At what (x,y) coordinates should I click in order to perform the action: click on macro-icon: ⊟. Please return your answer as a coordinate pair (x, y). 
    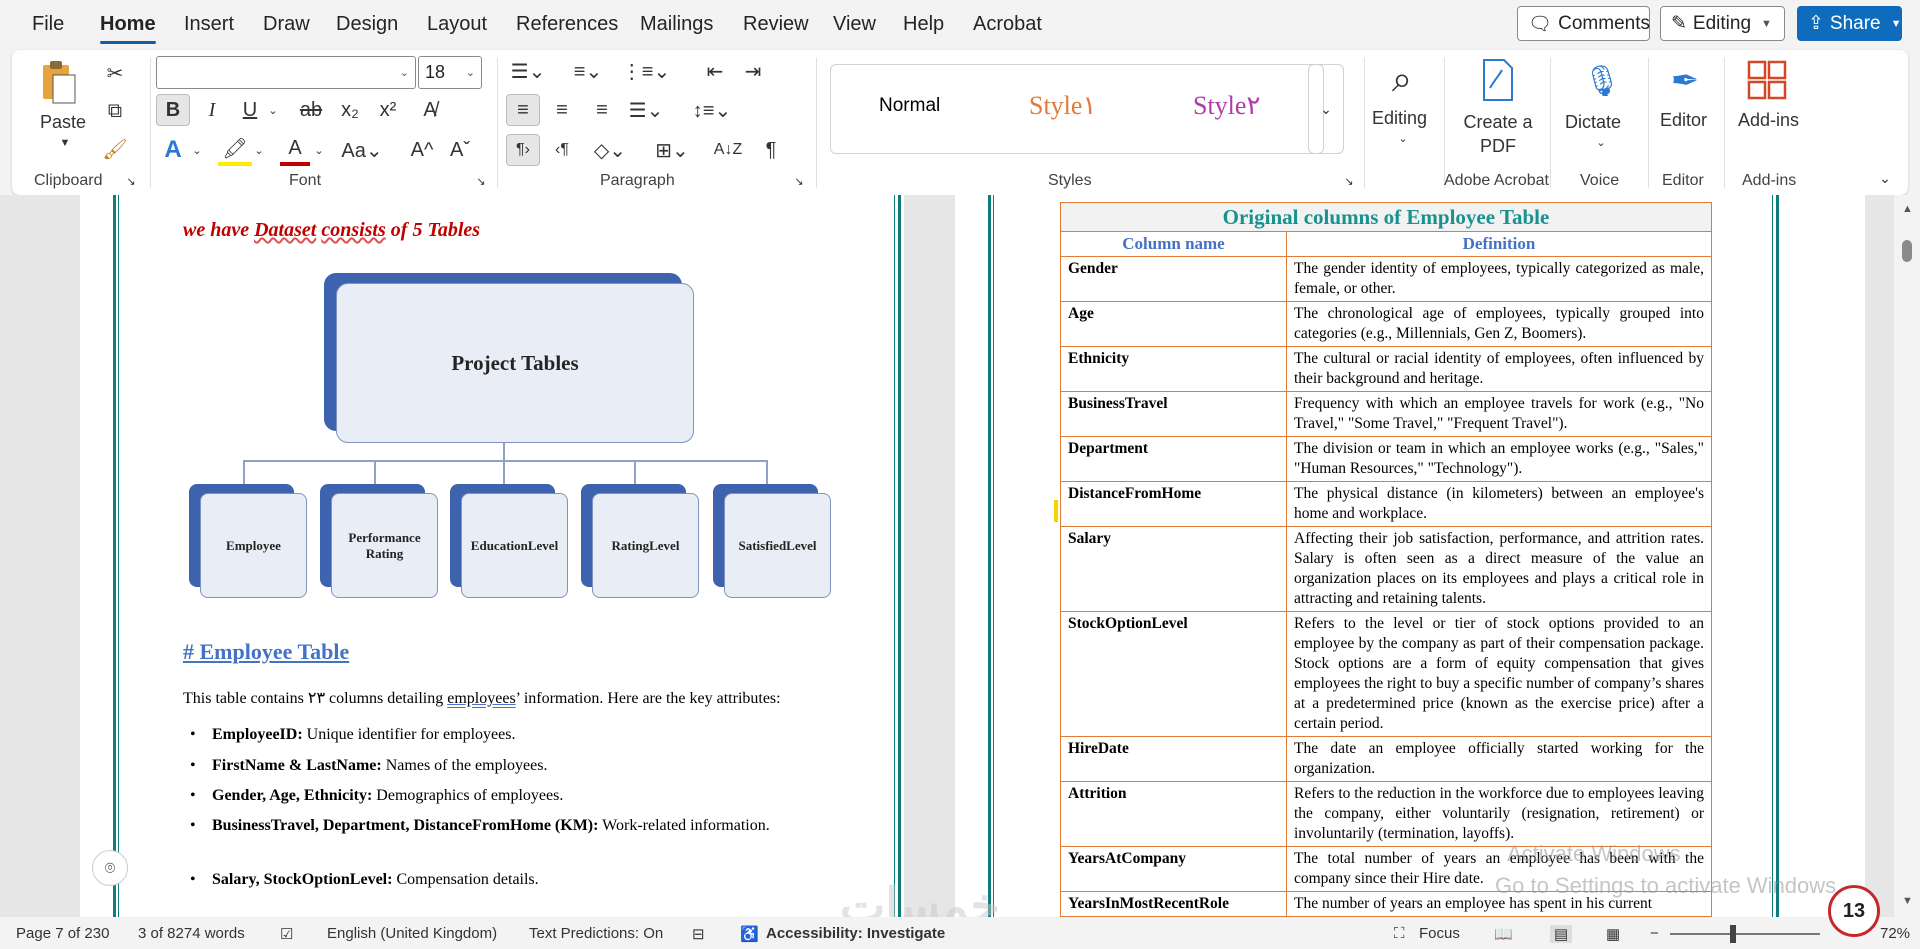
    Looking at the image, I should click on (698, 934).